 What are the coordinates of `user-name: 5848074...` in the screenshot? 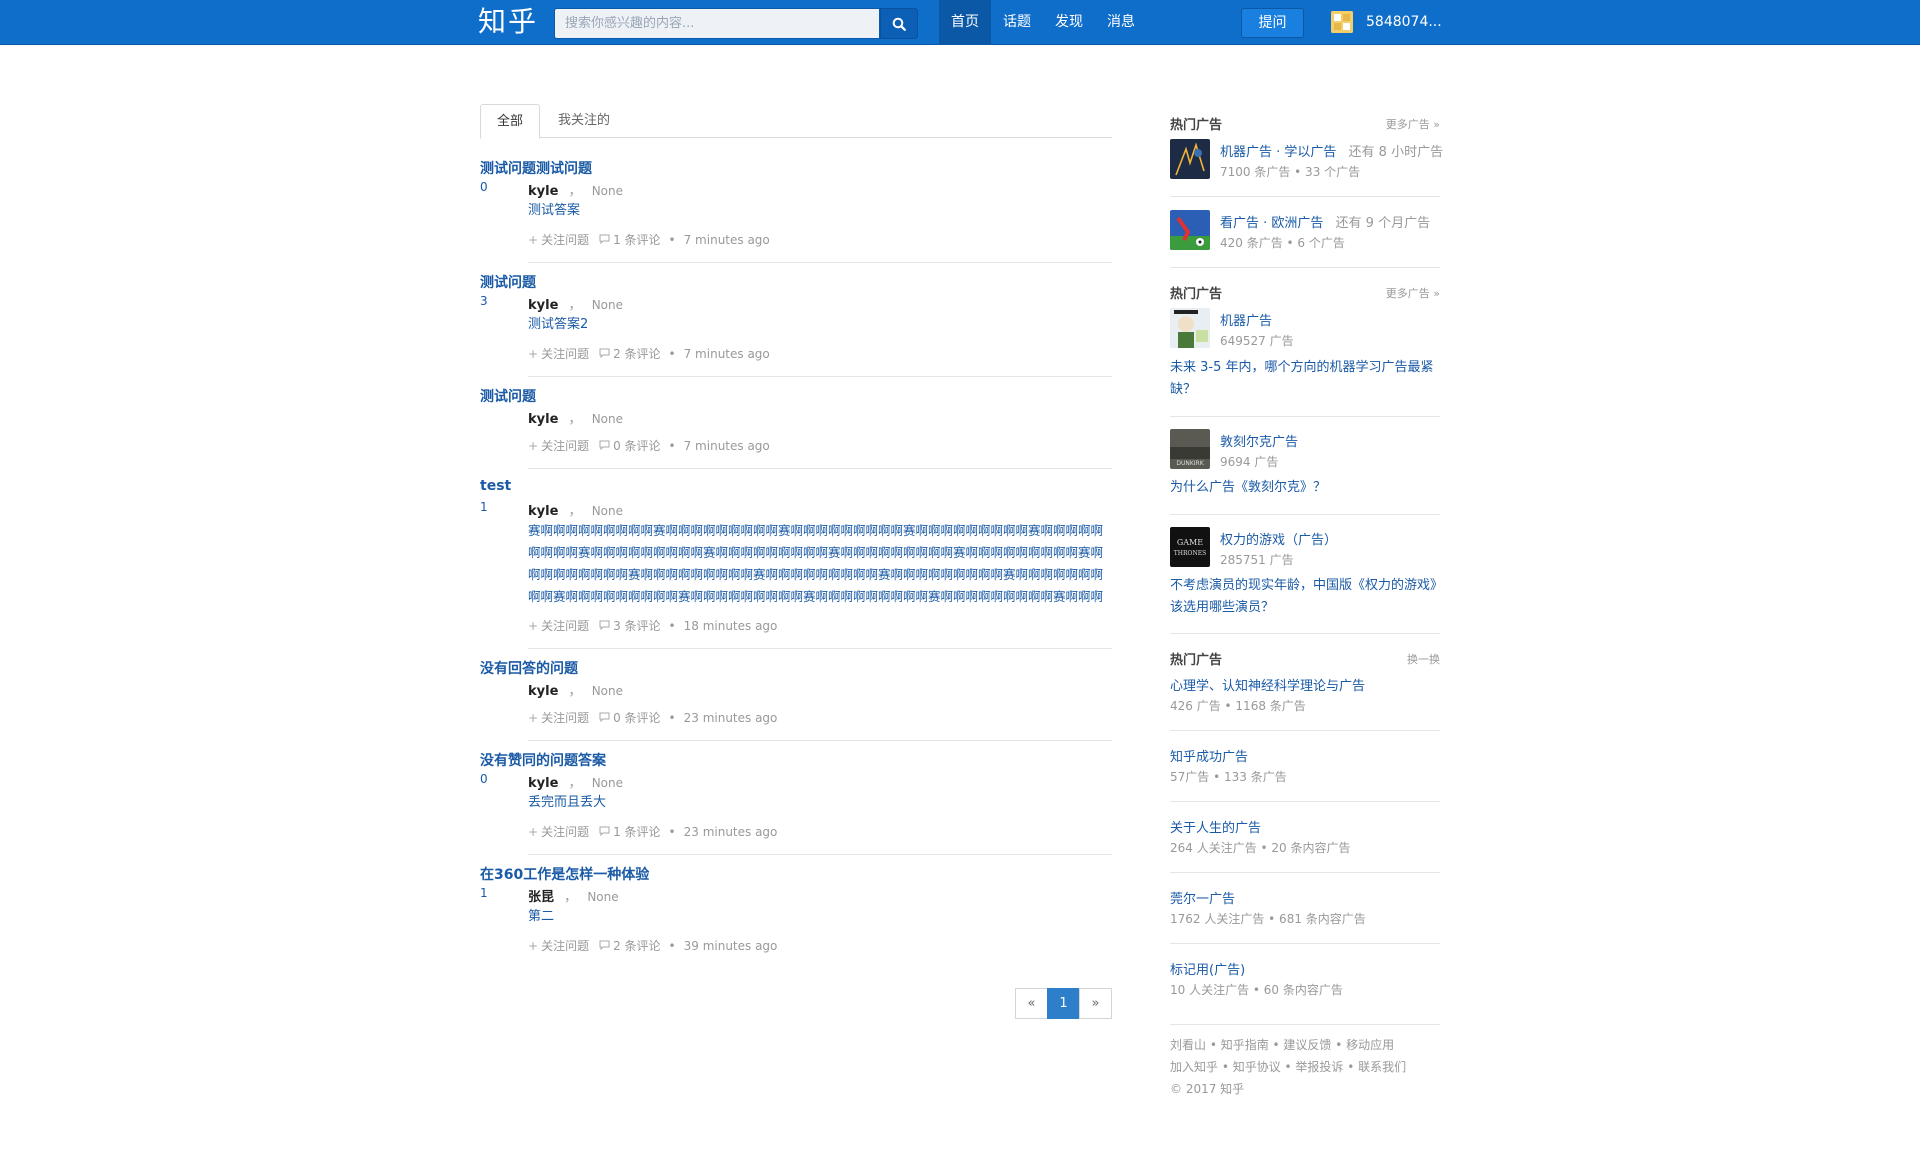 It's located at (1404, 22).